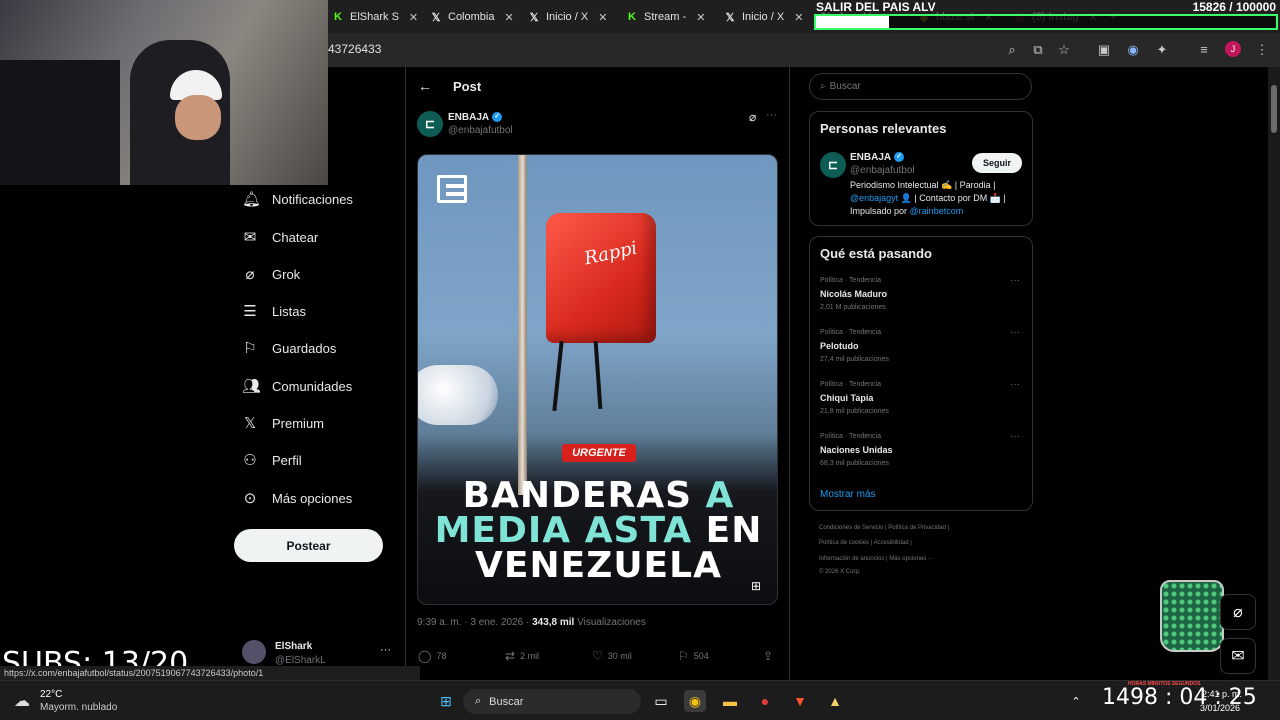  I want to click on nav-chatear: ✉ Chatear, so click(280, 237).